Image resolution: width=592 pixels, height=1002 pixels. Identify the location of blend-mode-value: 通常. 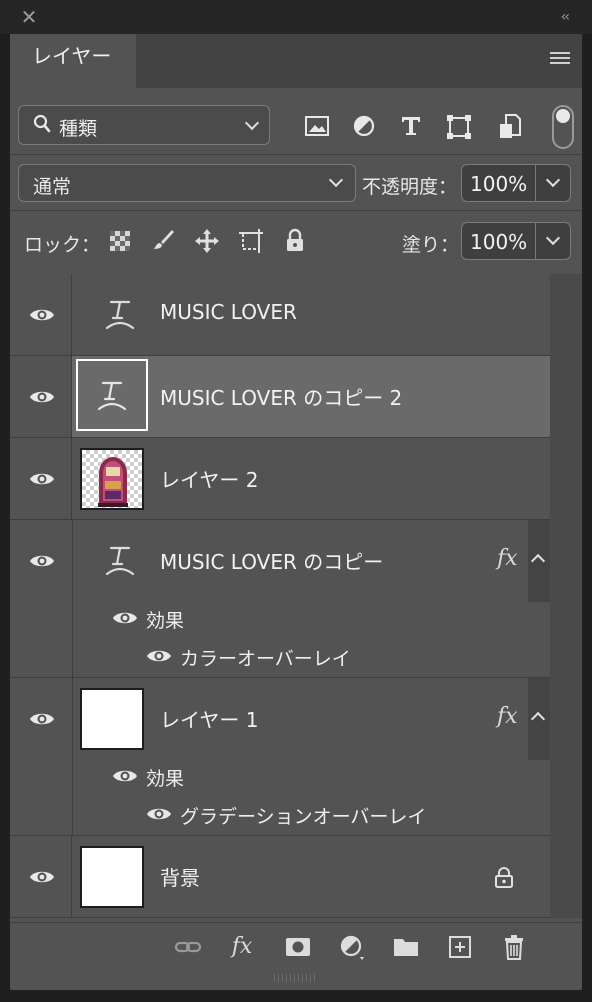
(52, 187).